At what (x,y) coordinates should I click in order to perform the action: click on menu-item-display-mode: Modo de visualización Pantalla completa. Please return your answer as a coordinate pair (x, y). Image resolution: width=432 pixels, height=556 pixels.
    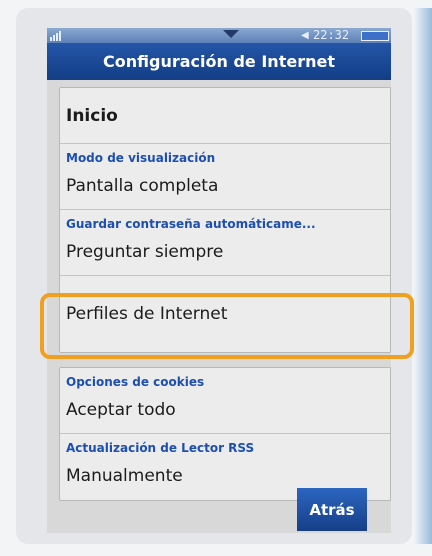
    Looking at the image, I should click on (225, 177).